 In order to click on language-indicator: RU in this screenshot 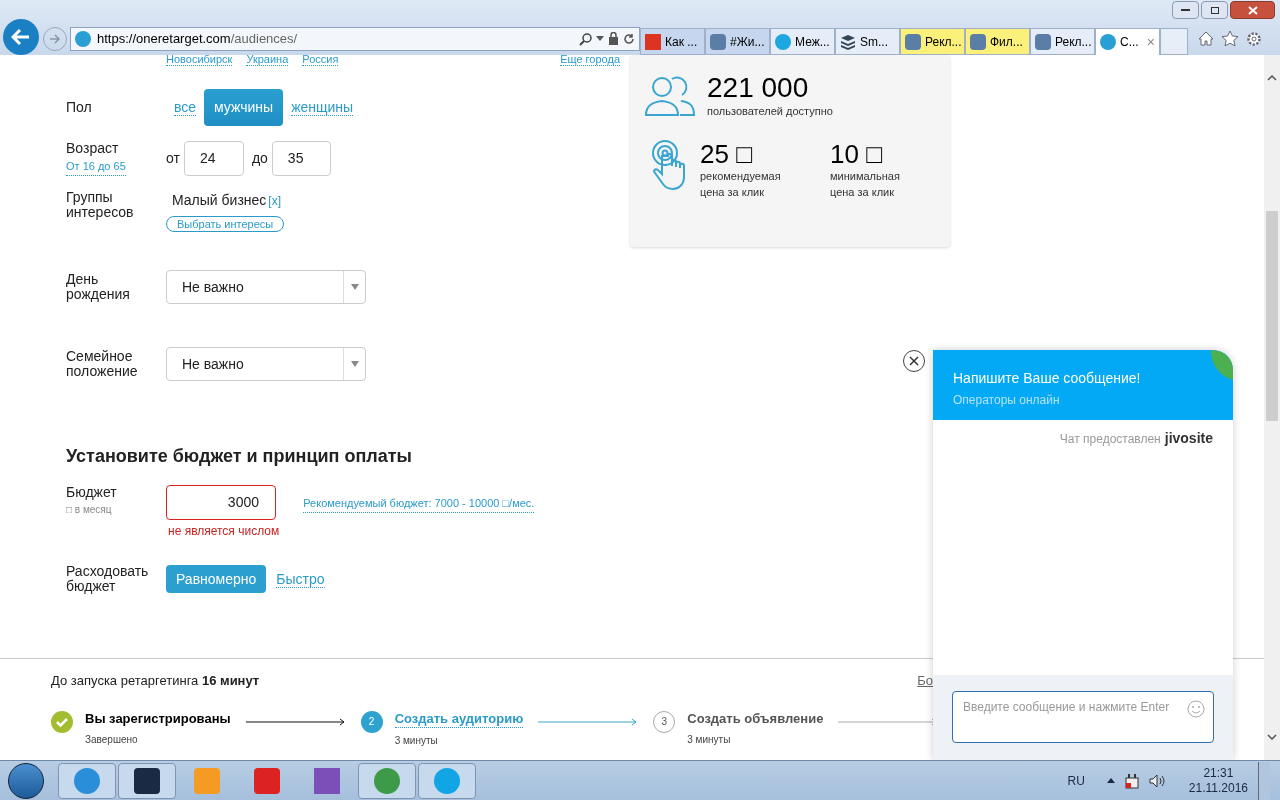, I will do `click(1076, 780)`.